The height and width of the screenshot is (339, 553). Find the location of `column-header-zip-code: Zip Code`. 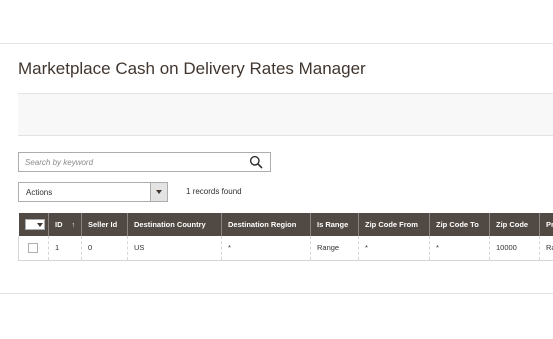

column-header-zip-code: Zip Code is located at coordinates (514, 224).